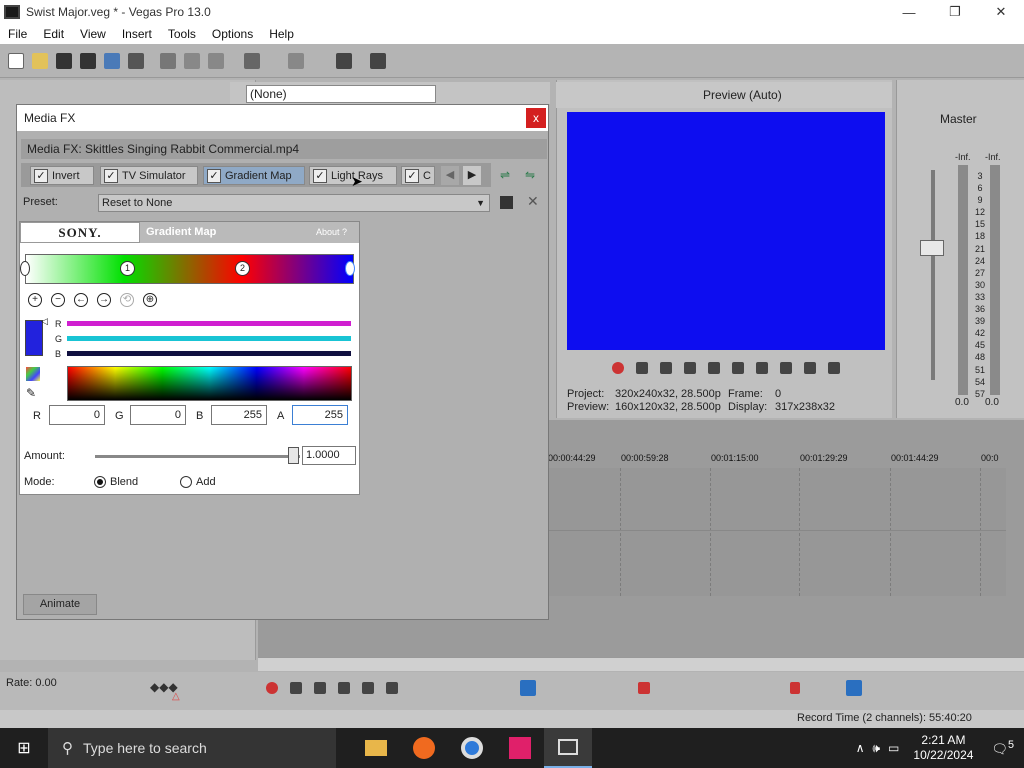 Image resolution: width=1024 pixels, height=768 pixels. Describe the element at coordinates (378, 61) in the screenshot. I see `whats-this-icon` at that location.